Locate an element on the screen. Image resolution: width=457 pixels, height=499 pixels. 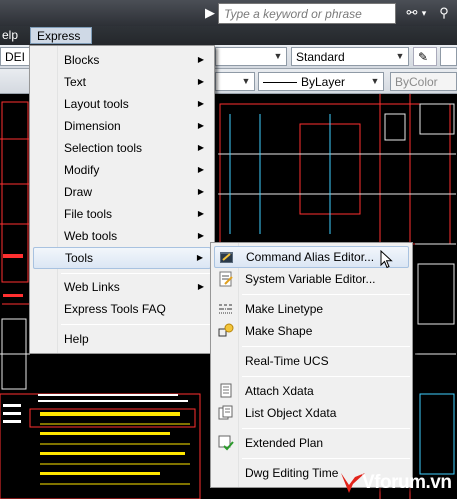
multileader-style-combo is located at coordinates (448, 56).